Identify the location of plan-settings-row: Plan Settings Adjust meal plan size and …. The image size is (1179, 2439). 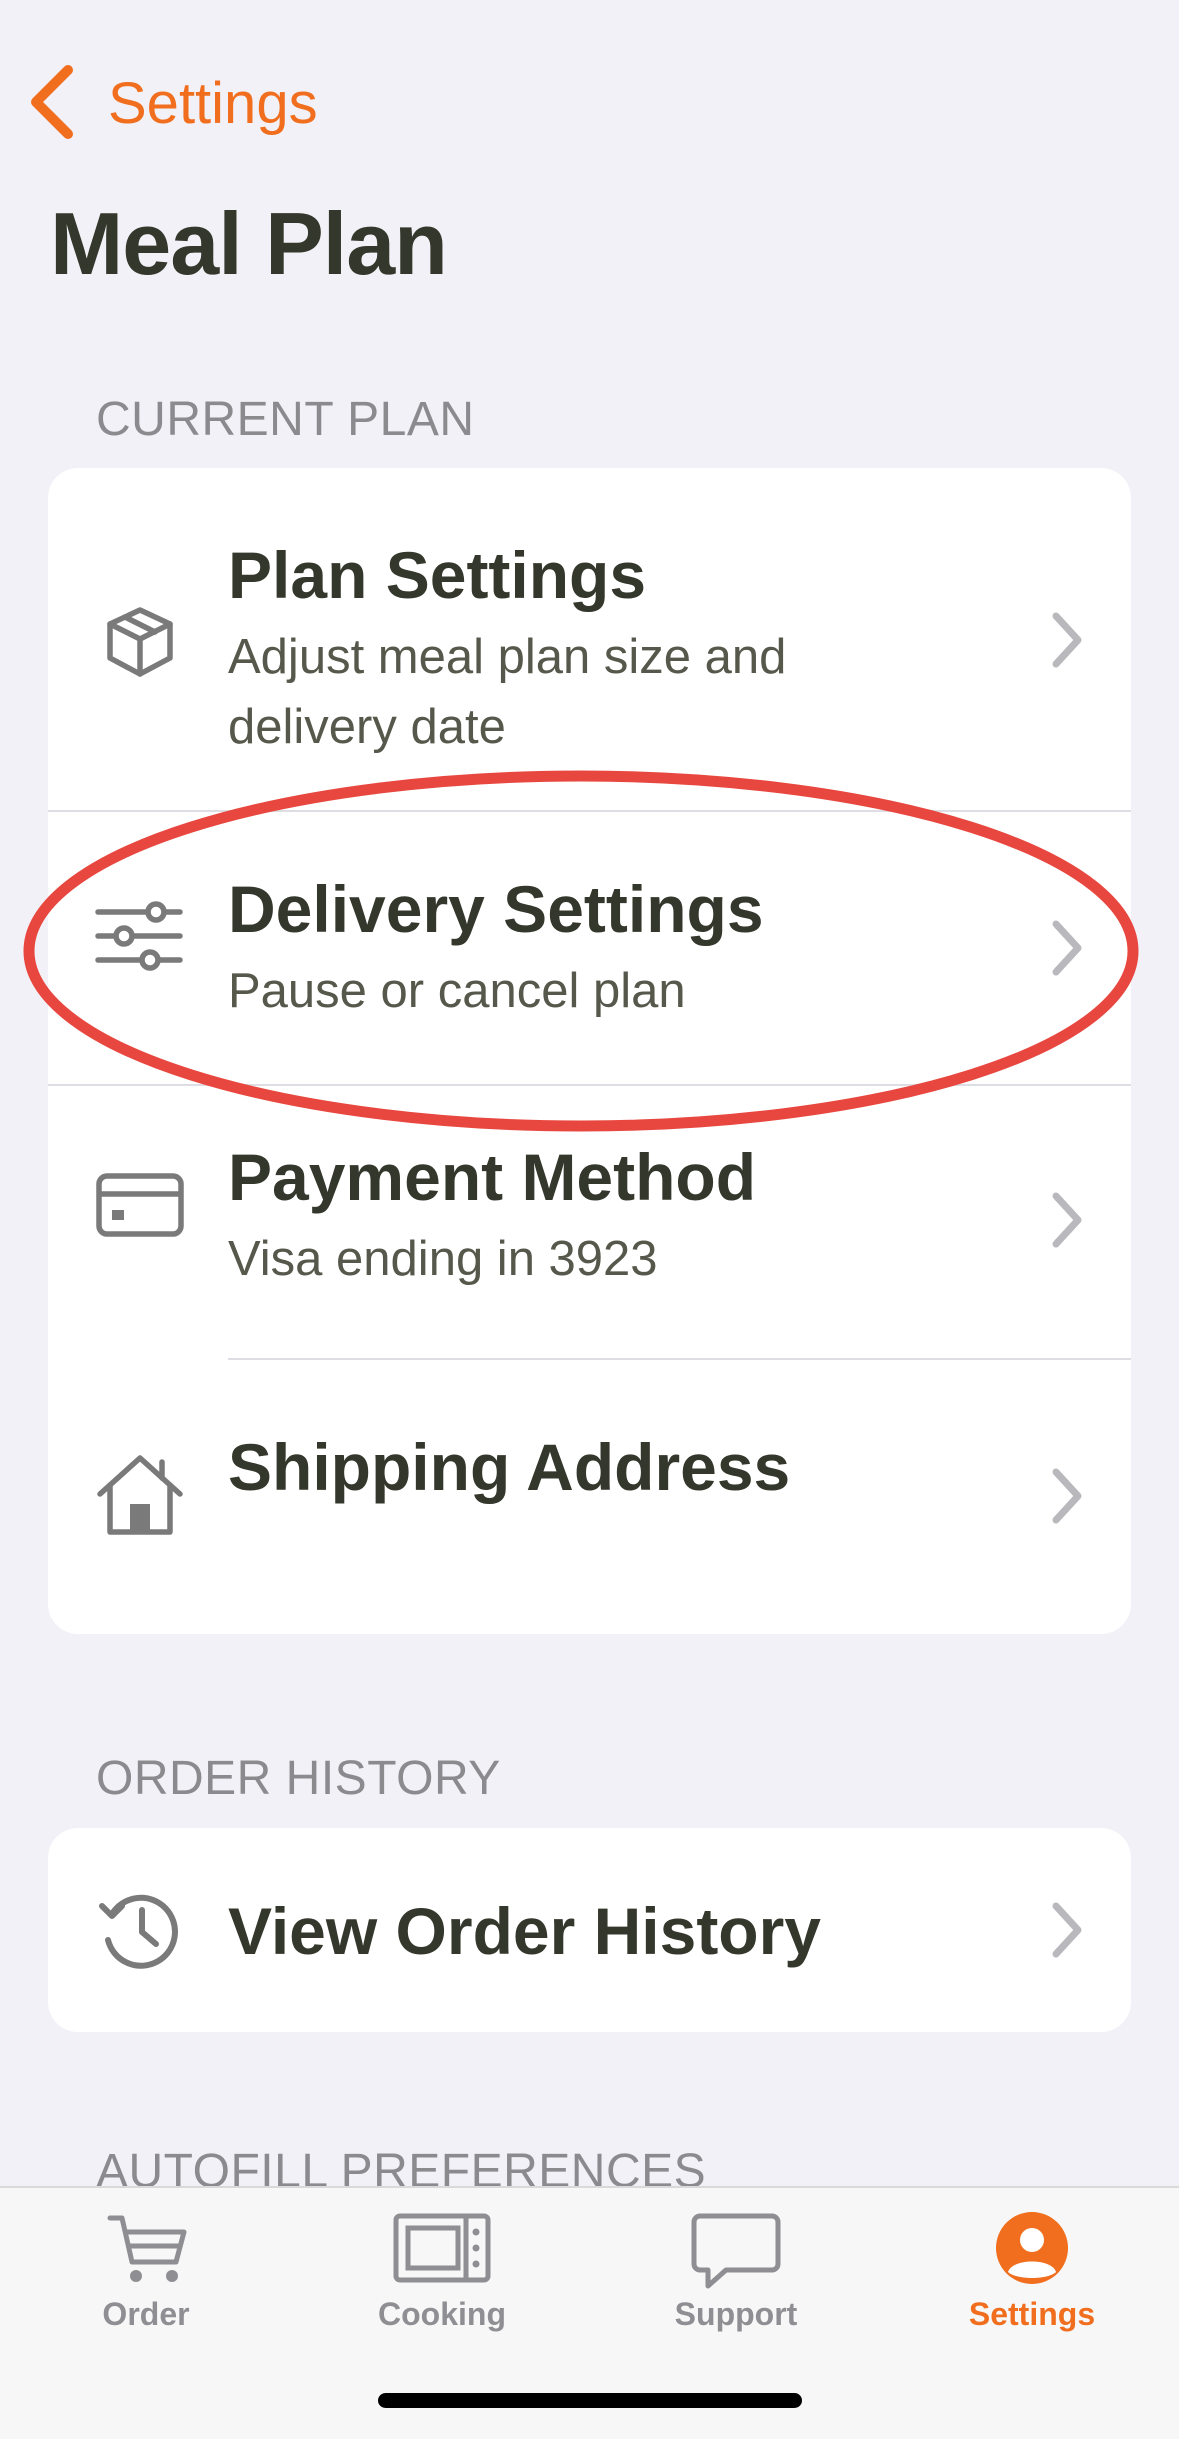
(589, 639).